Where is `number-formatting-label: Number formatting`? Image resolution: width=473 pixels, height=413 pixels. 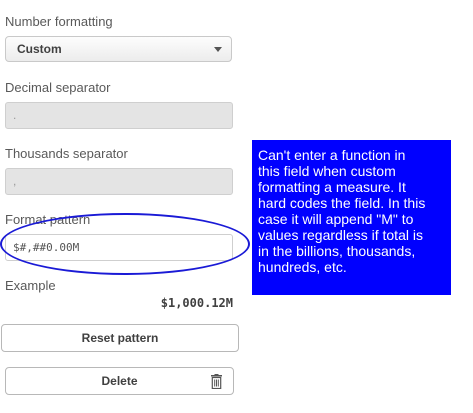
number-formatting-label: Number formatting is located at coordinates (59, 21).